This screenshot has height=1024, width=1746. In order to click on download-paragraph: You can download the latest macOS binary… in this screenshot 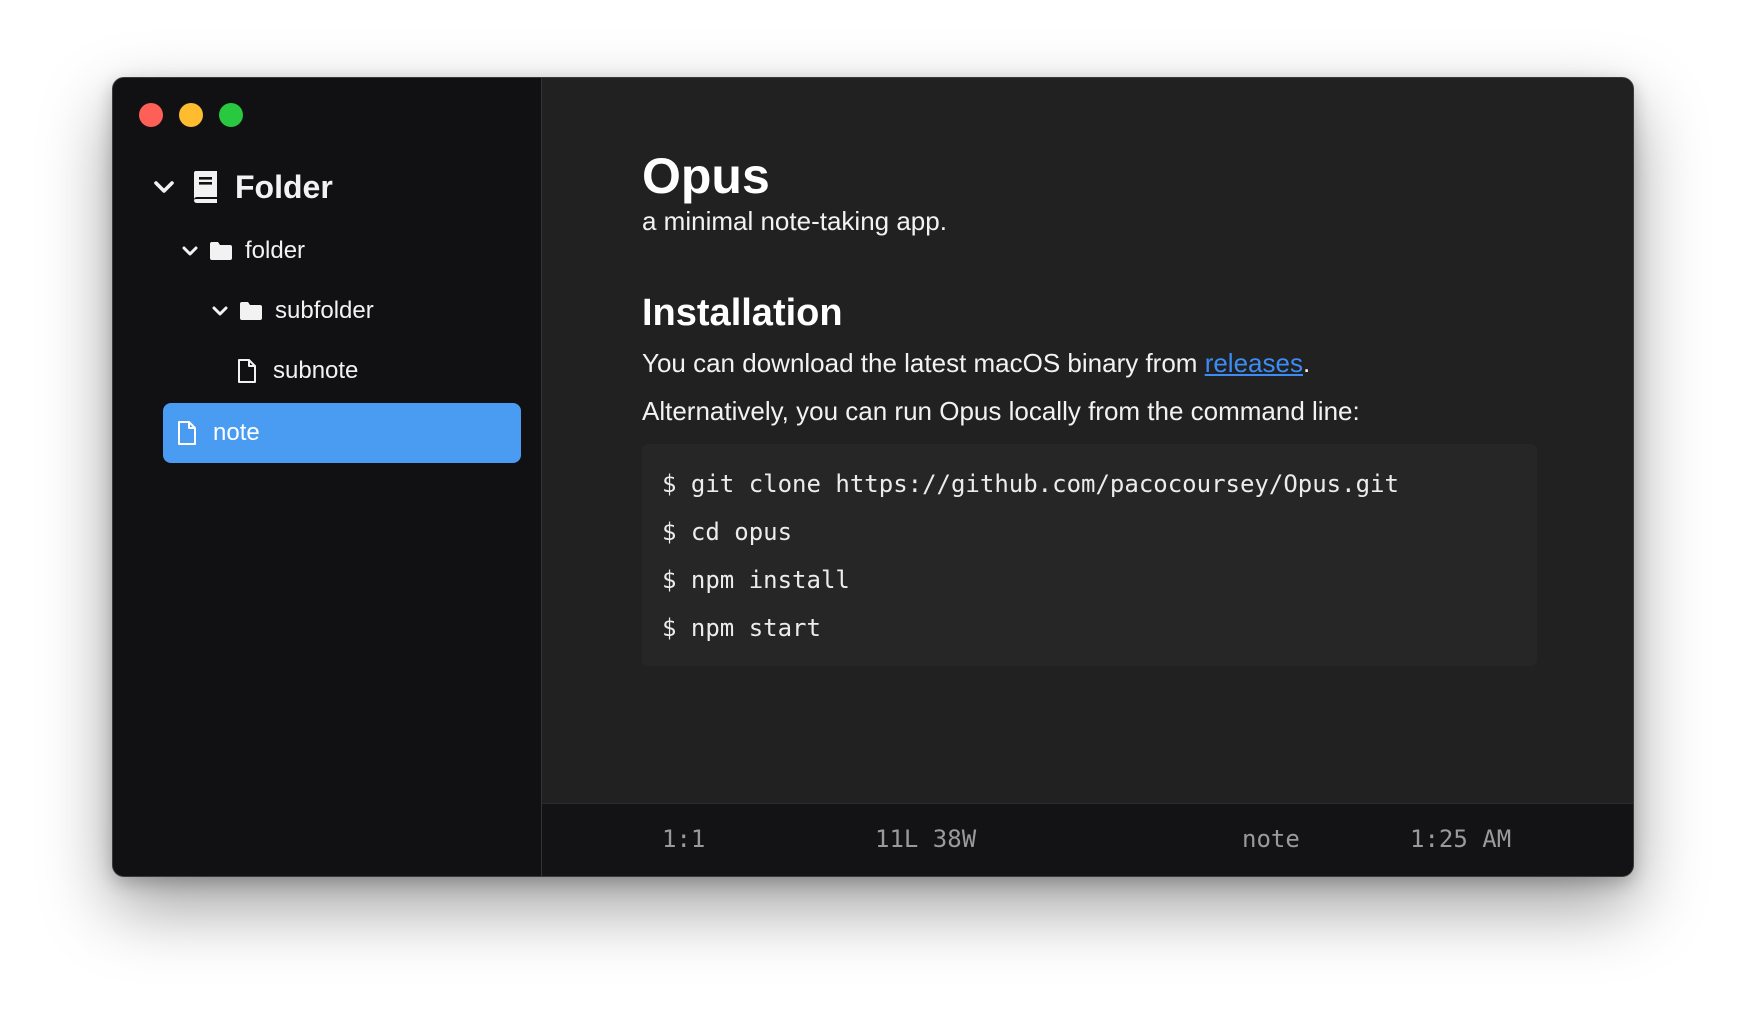, I will do `click(1089, 363)`.